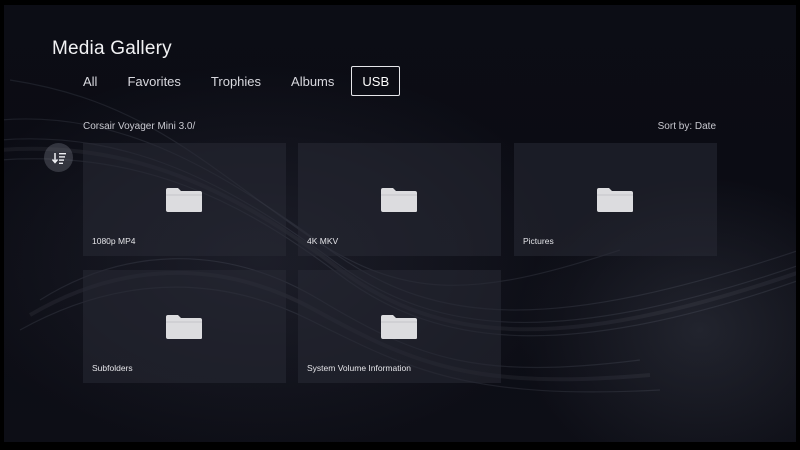 The height and width of the screenshot is (450, 800). I want to click on tab-albums: Albums, so click(312, 81).